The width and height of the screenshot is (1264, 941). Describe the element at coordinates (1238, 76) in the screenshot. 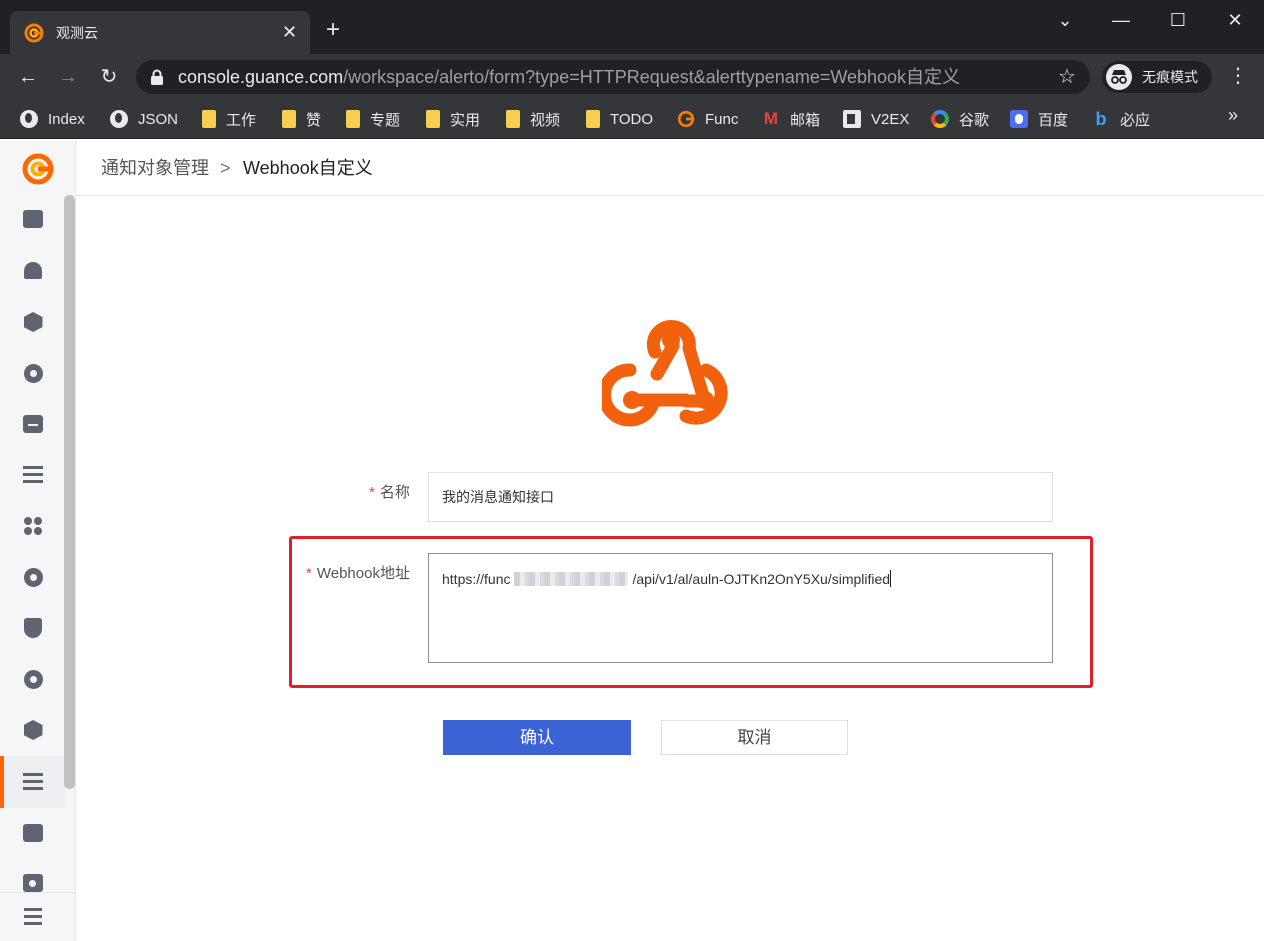

I see `more-vert-icon: ⋮` at that location.